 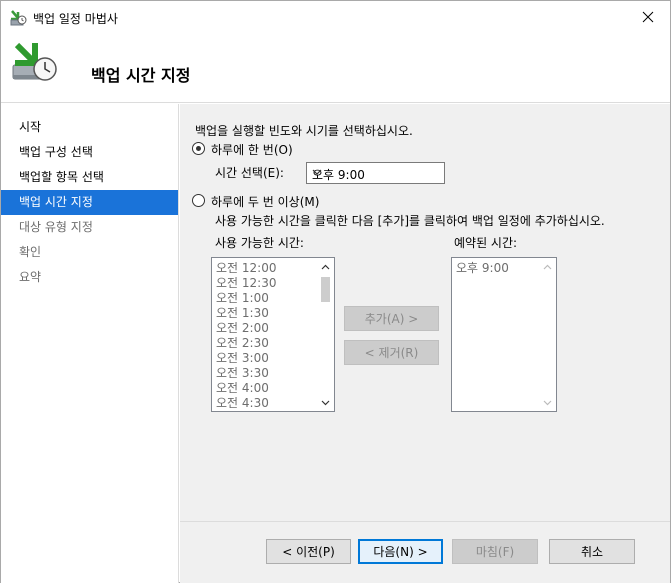 What do you see at coordinates (198, 200) in the screenshot?
I see `multiple-daily-radio` at bounding box center [198, 200].